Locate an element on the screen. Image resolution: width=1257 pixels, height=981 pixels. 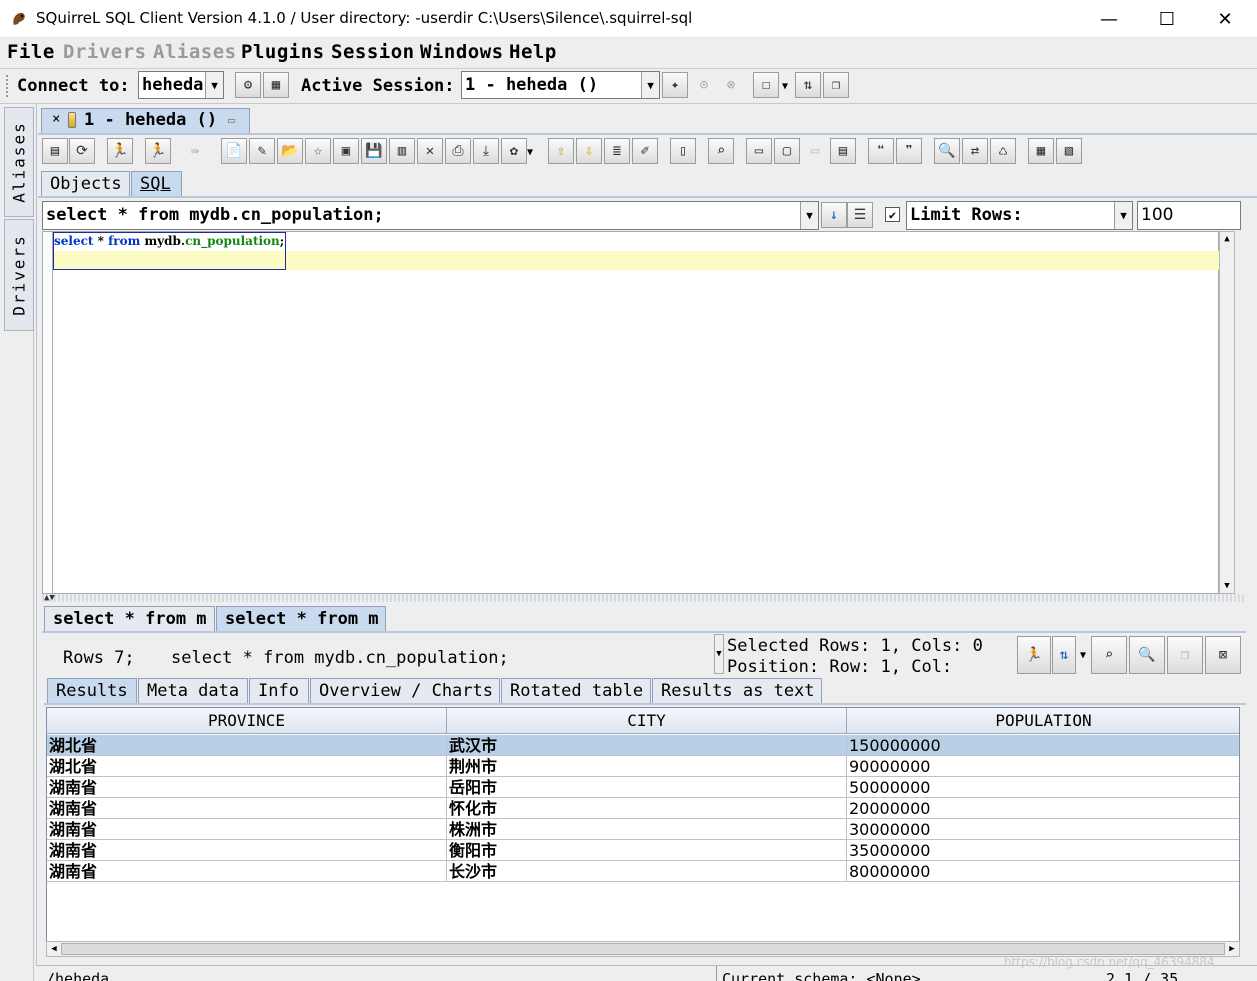
sql-text: select * from mydb.cn_population; is located at coordinates (169, 241).